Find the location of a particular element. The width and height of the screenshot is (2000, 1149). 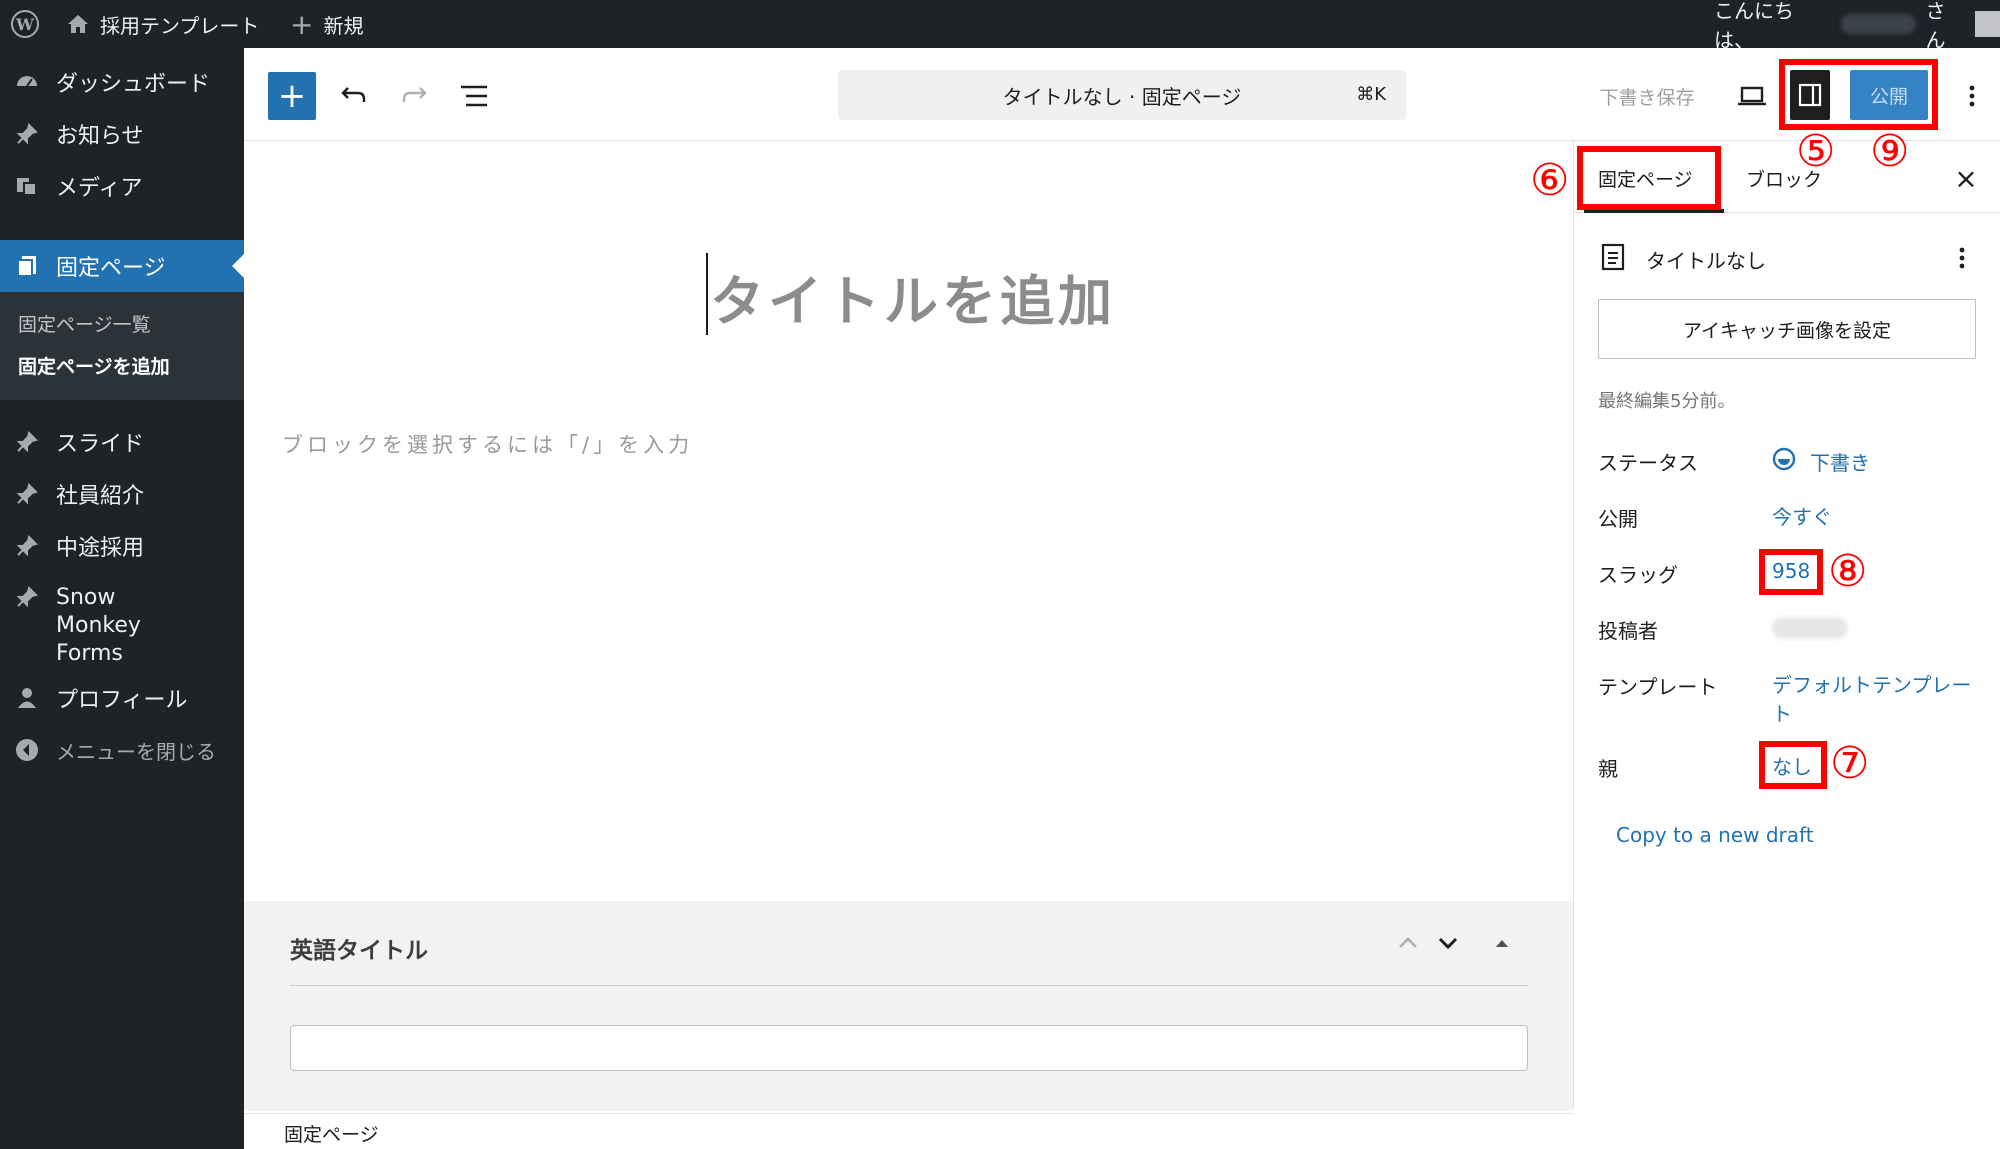

current-menu-arrow is located at coordinates (238, 266).